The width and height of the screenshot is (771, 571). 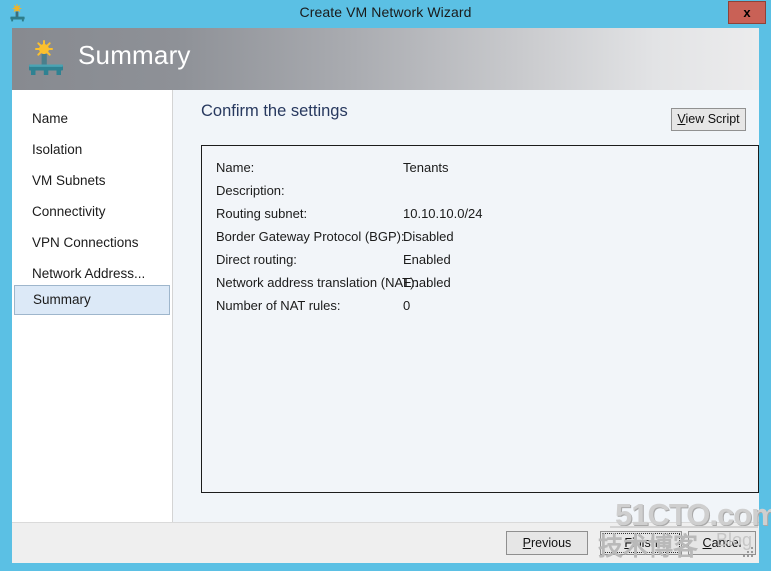 What do you see at coordinates (708, 119) in the screenshot?
I see `view-script-button: View Script` at bounding box center [708, 119].